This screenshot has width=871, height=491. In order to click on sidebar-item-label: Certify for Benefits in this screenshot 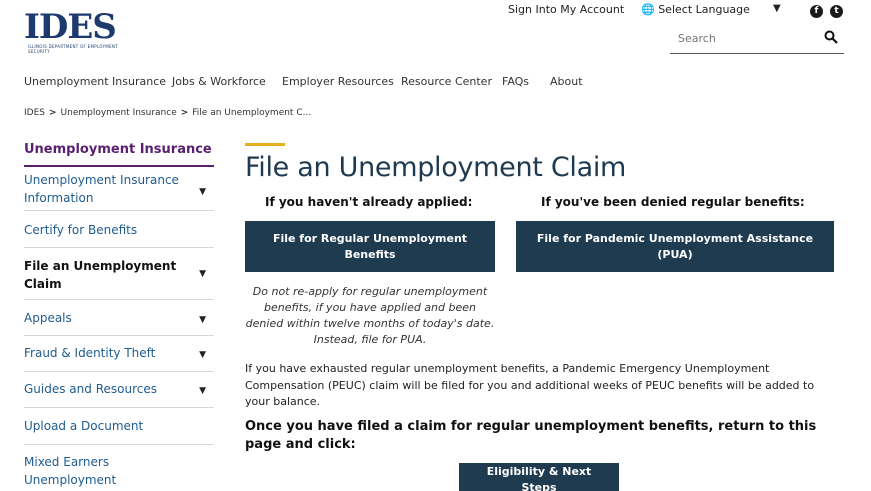, I will do `click(81, 230)`.